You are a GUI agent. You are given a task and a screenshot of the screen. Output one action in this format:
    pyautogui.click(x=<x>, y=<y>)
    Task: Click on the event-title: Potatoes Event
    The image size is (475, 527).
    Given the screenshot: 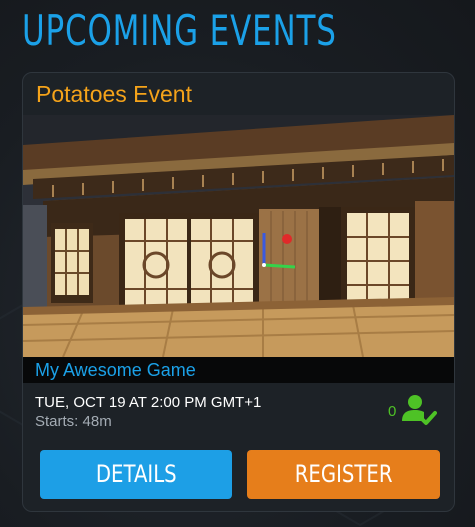 What is the action you would take?
    pyautogui.click(x=114, y=94)
    